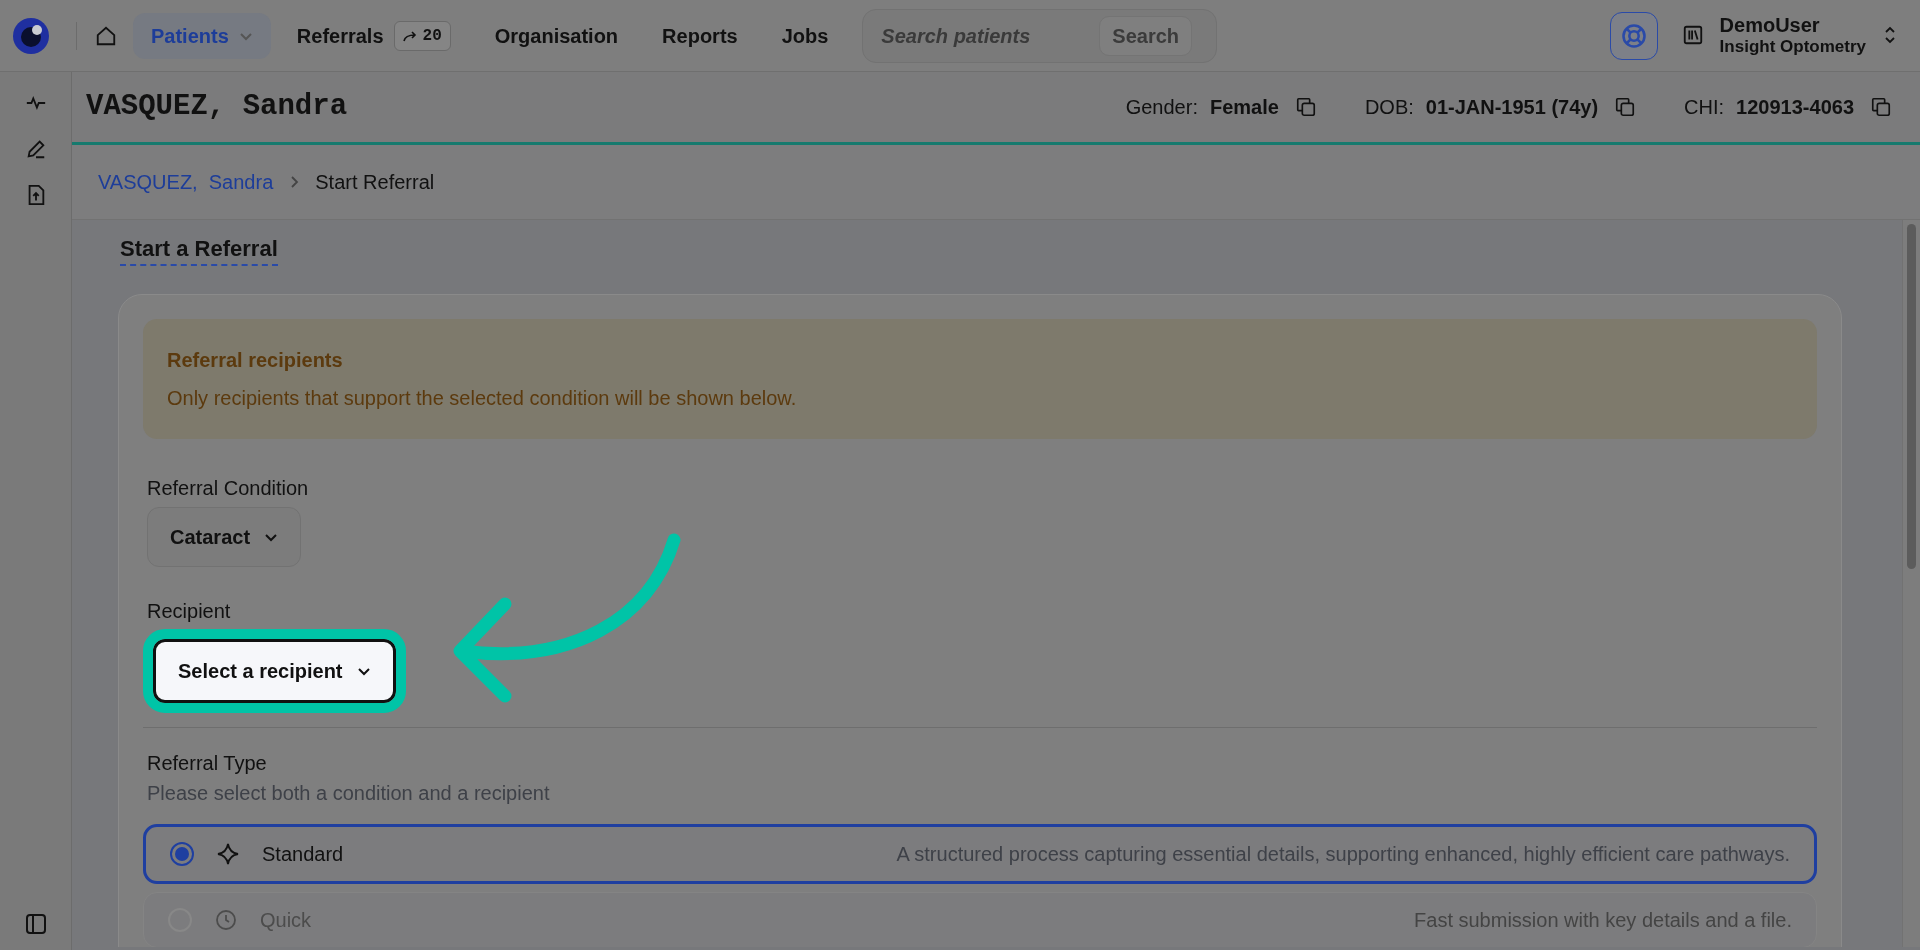 This screenshot has height=950, width=1920. What do you see at coordinates (805, 35) in the screenshot?
I see `nav-tab: Jobs` at bounding box center [805, 35].